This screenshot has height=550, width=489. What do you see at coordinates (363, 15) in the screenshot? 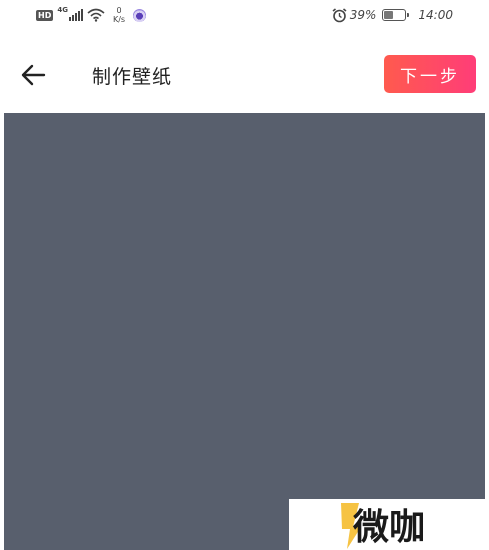
I see `battery-percent: 39%` at bounding box center [363, 15].